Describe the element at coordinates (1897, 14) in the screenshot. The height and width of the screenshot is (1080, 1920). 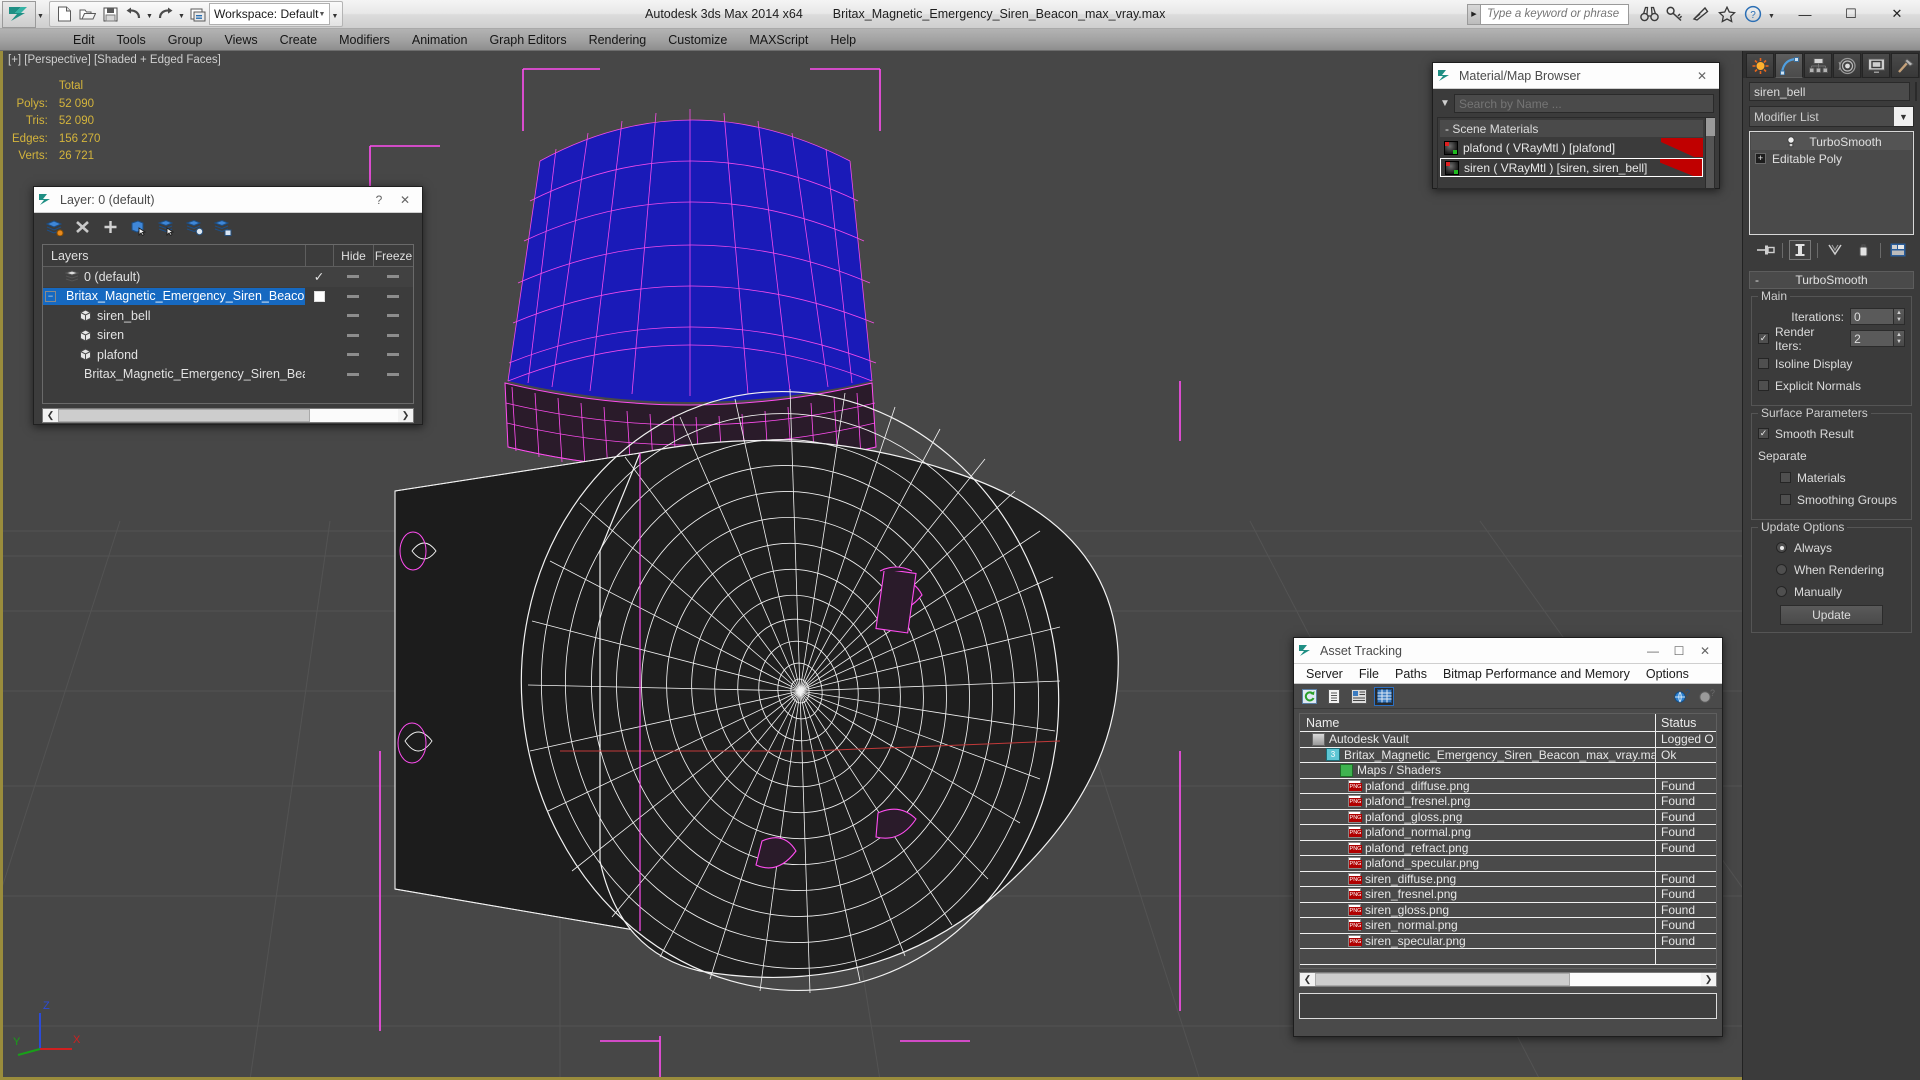
I see `close-button: ✕` at that location.